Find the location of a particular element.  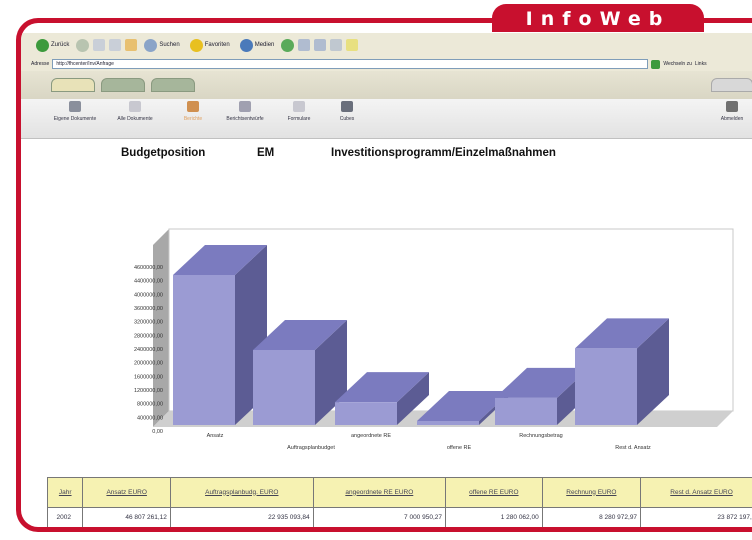

x-category-label: Rest d. Ansatz is located at coordinates (633, 448).